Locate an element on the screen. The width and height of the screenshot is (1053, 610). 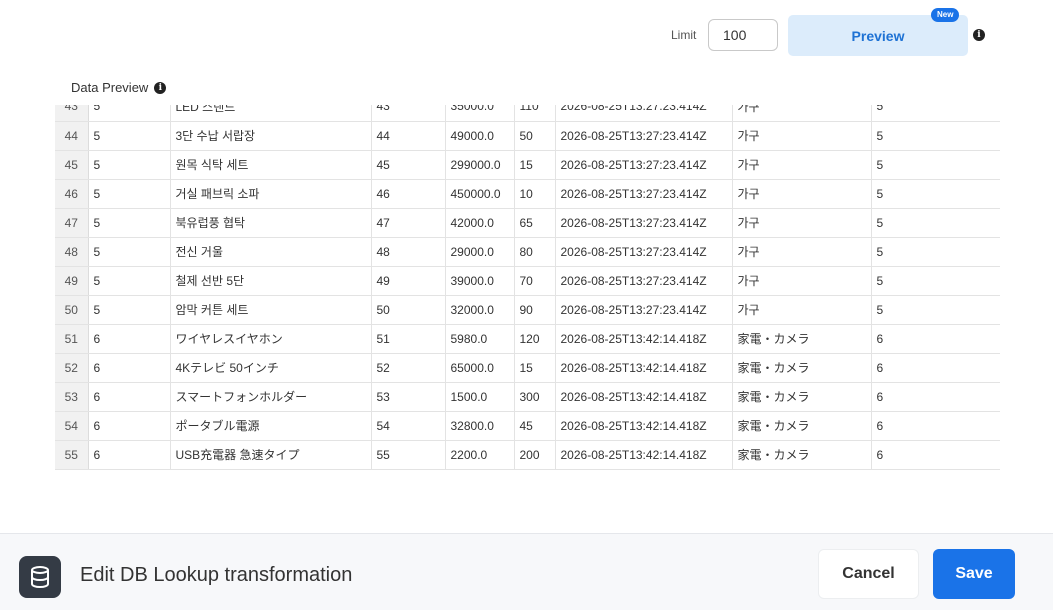
table-cell: USB充電器 急速タイプ is located at coordinates (271, 455).